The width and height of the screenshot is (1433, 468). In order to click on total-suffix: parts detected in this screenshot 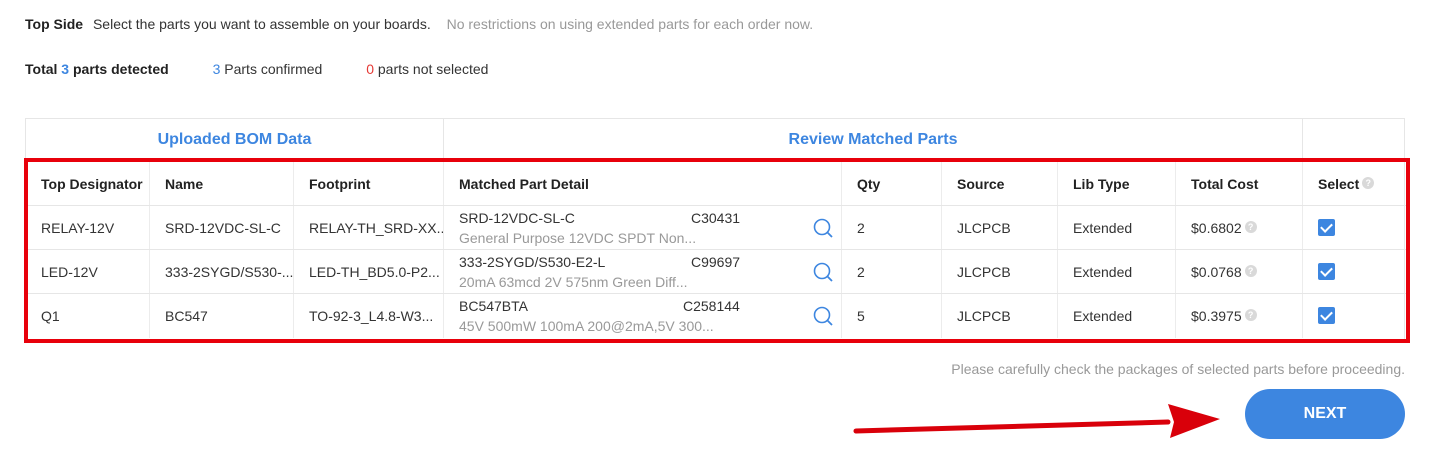, I will do `click(120, 69)`.